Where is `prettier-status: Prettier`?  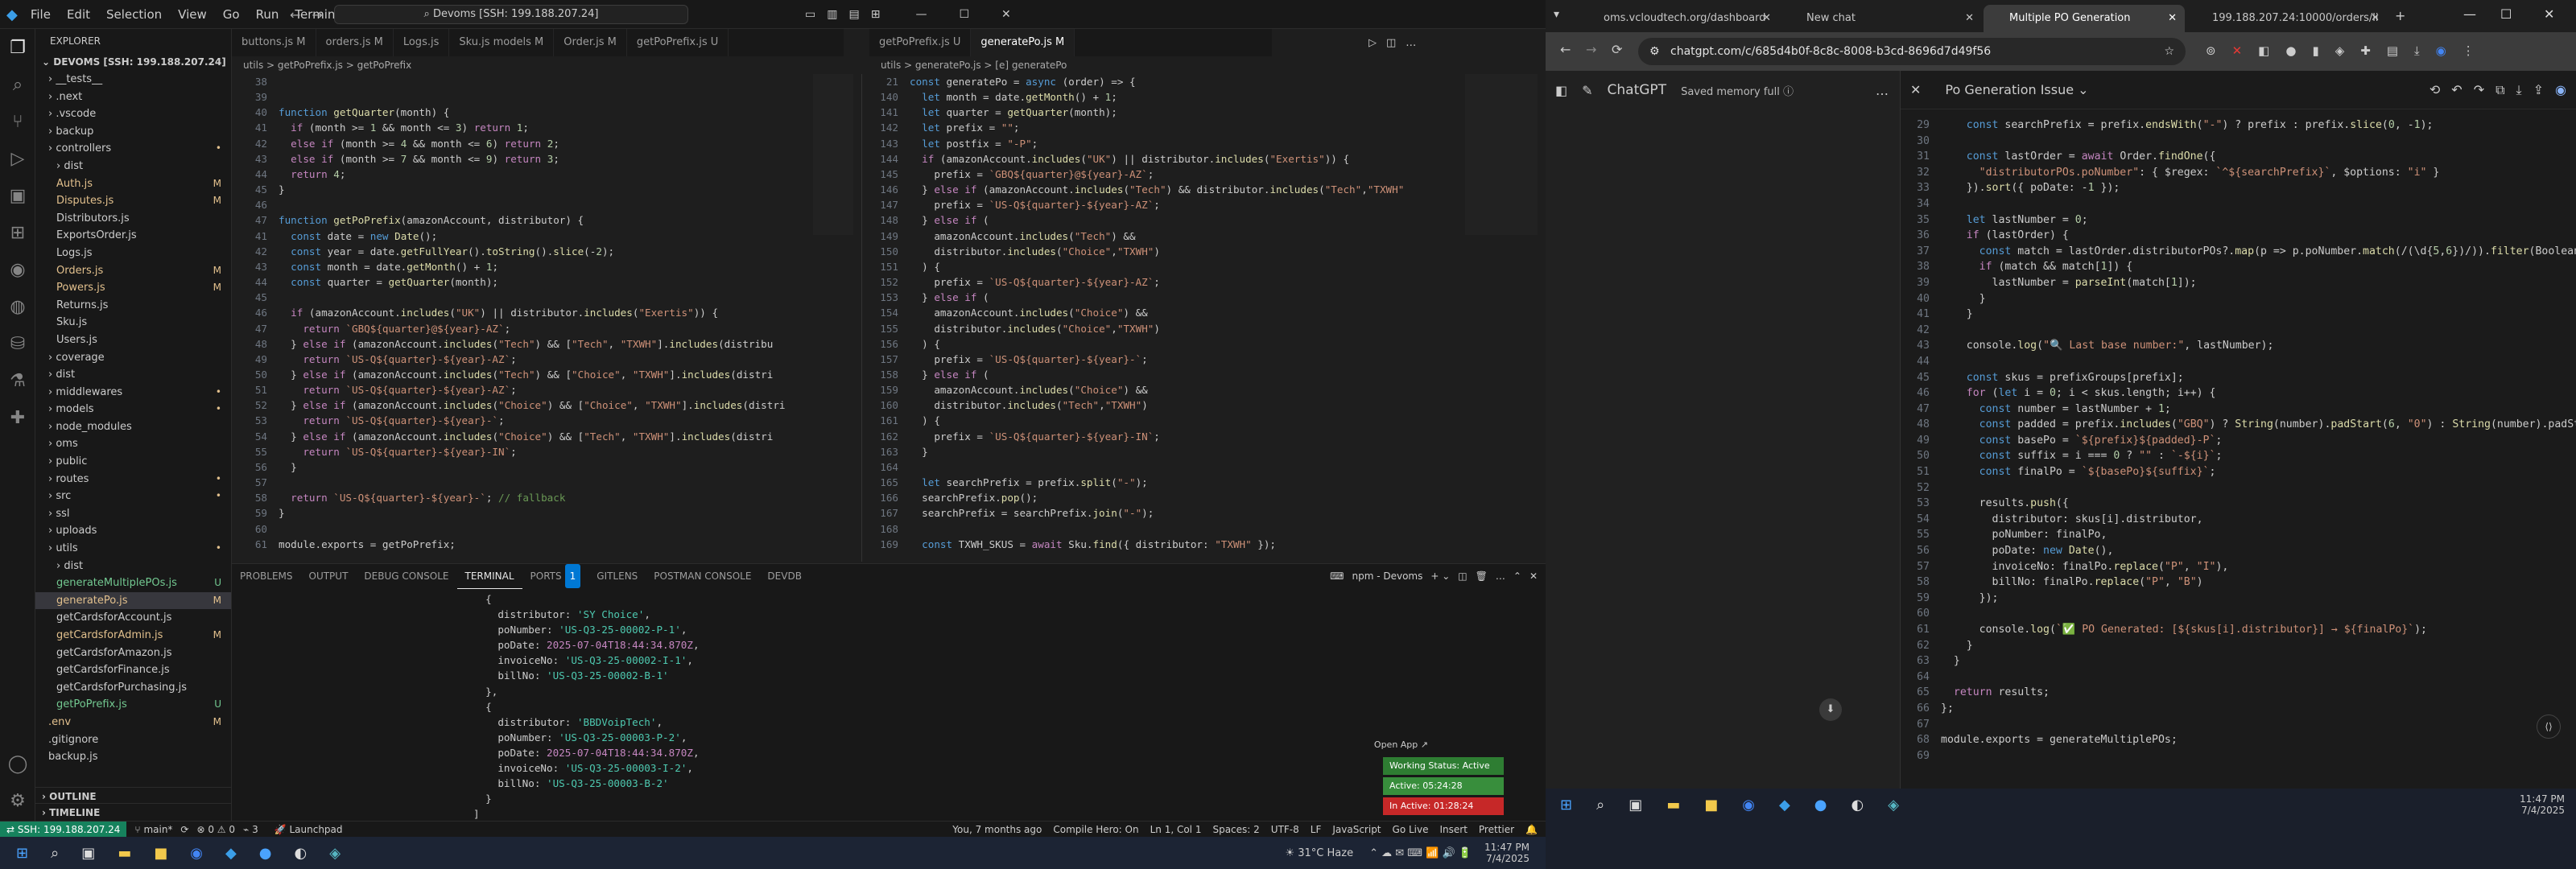 prettier-status: Prettier is located at coordinates (1496, 829).